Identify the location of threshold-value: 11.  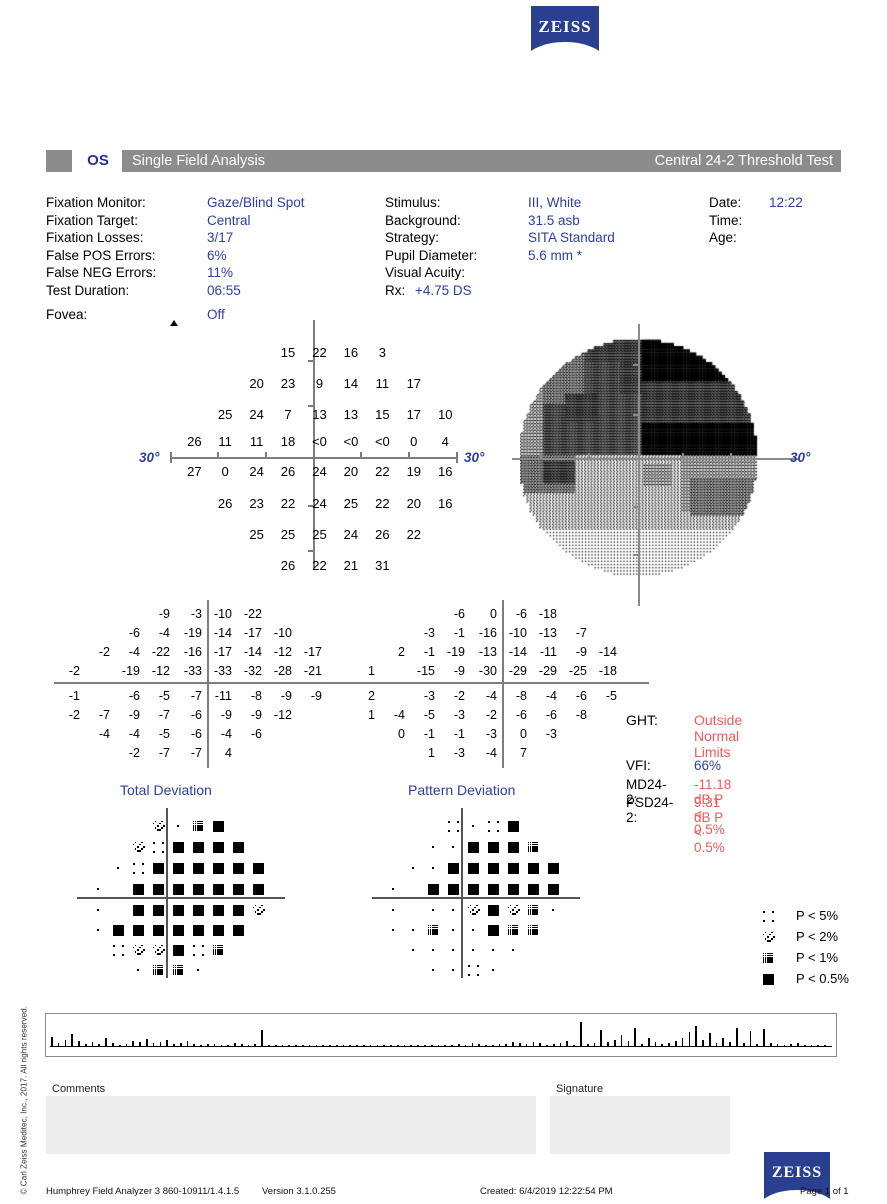
(256, 442).